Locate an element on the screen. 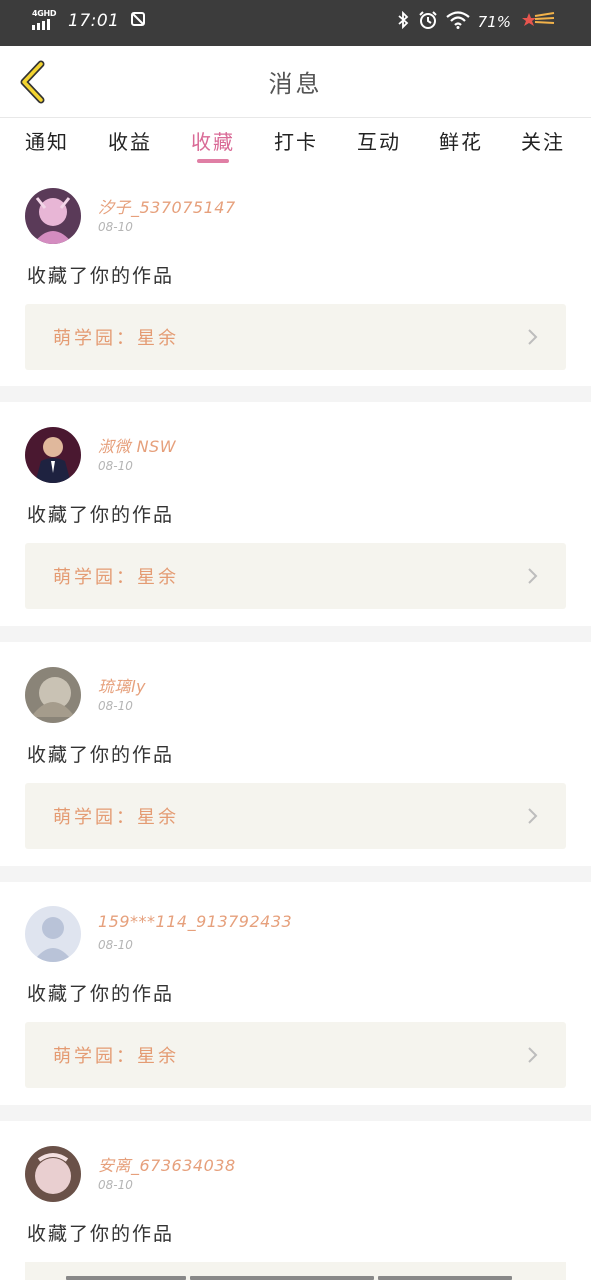 The width and height of the screenshot is (591, 1280). tab-interact: 互动 is located at coordinates (379, 140).